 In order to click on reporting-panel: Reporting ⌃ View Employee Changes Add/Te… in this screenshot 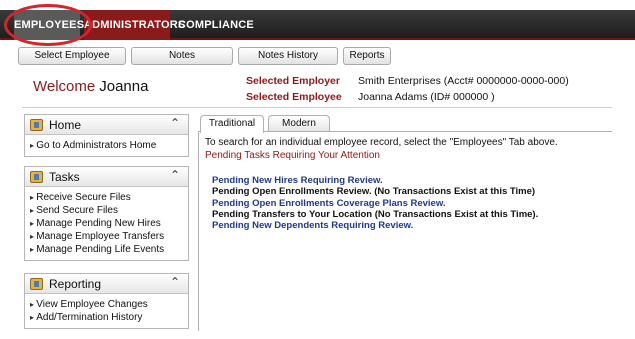, I will do `click(106, 301)`.